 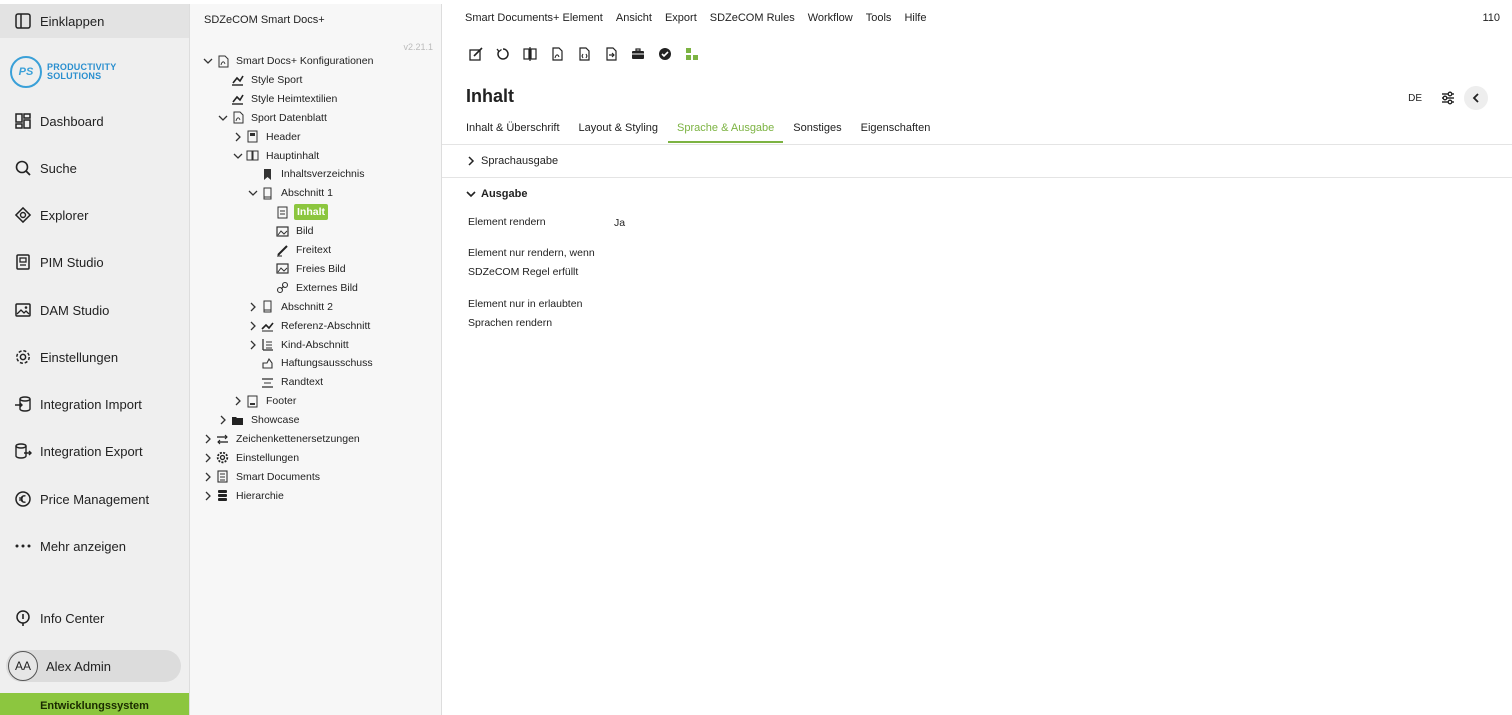 What do you see at coordinates (278, 99) in the screenshot?
I see `tree-node: Style Heimtextilien` at bounding box center [278, 99].